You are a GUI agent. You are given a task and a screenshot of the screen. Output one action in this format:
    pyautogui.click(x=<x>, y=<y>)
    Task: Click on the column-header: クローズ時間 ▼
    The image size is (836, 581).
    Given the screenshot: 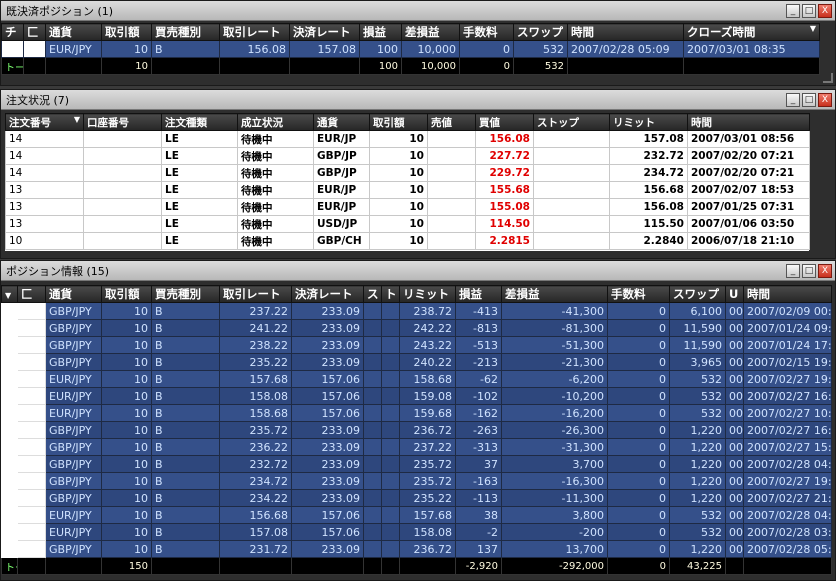 What is the action you would take?
    pyautogui.click(x=751, y=32)
    